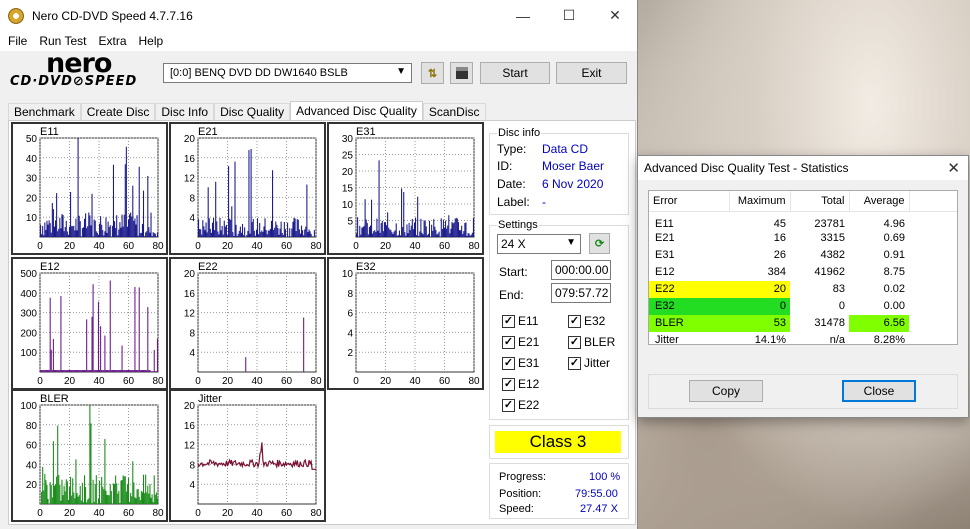  I want to click on exit-button: Exit, so click(591, 73).